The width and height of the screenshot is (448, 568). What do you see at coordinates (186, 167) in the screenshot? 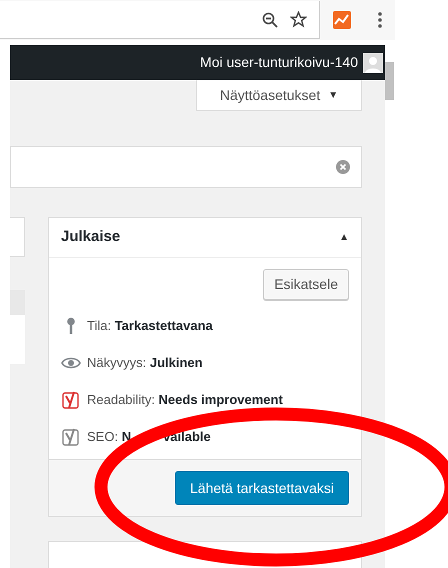
I see `title-field` at bounding box center [186, 167].